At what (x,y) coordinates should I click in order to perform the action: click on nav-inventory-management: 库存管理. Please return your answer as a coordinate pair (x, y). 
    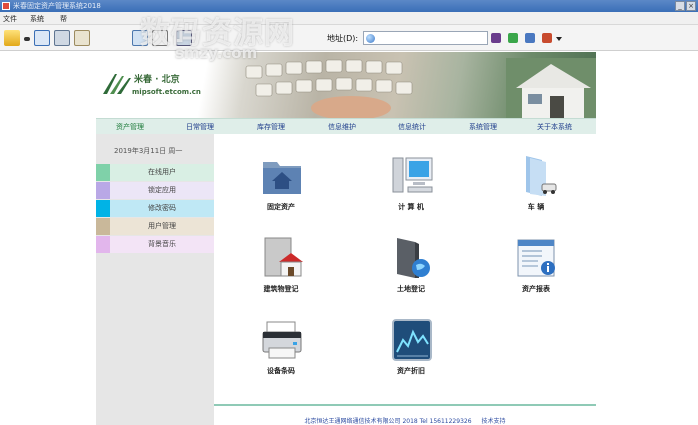
    Looking at the image, I should click on (271, 127).